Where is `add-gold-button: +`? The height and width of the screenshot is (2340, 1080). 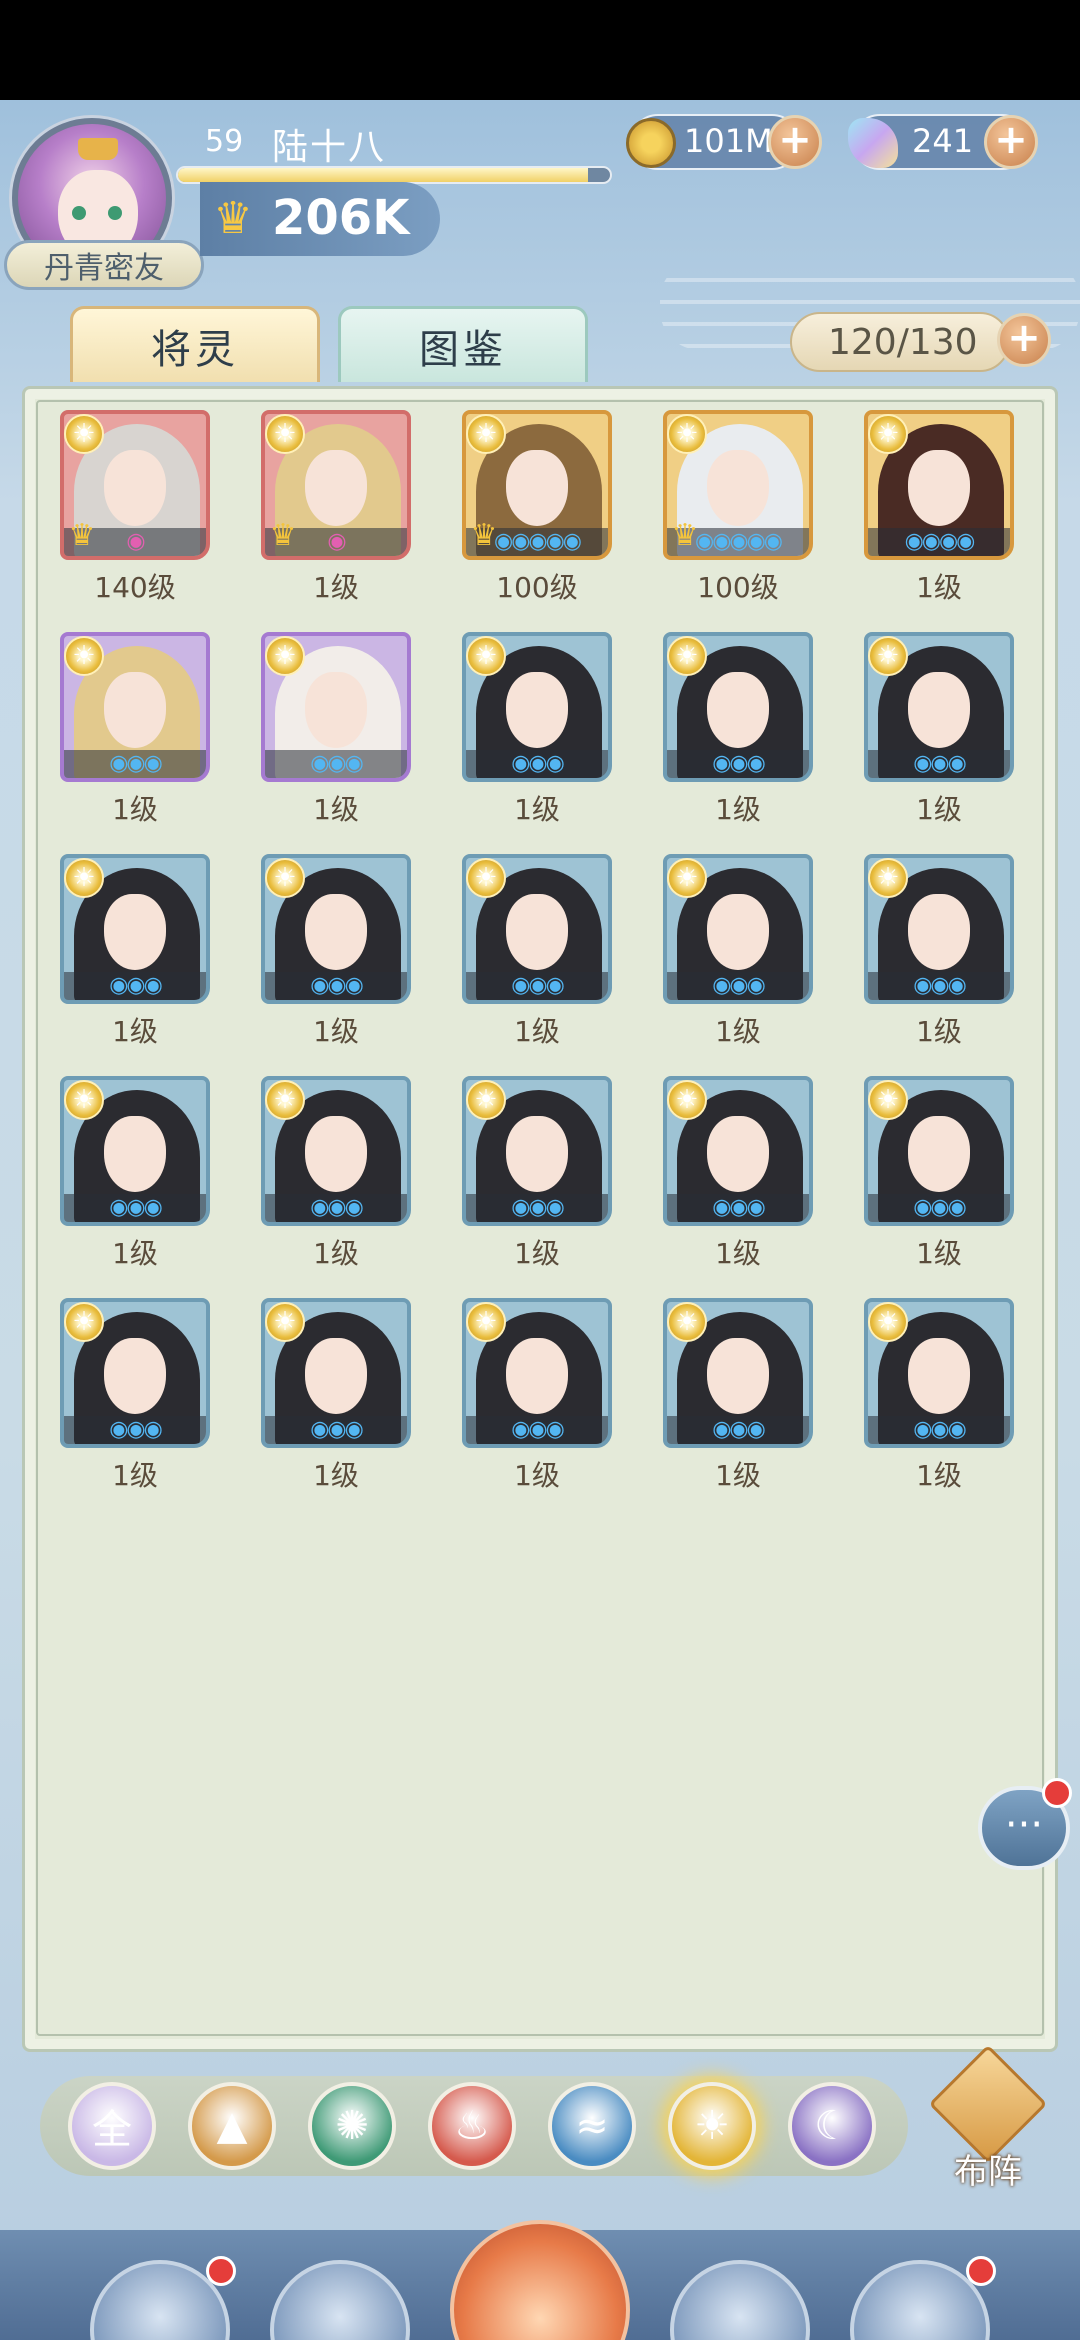
add-gold-button: + is located at coordinates (795, 142).